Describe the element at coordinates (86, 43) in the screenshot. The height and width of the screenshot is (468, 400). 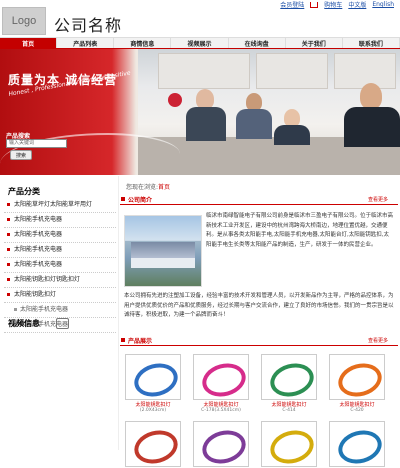
I see `nav-products: 产品列表` at that location.